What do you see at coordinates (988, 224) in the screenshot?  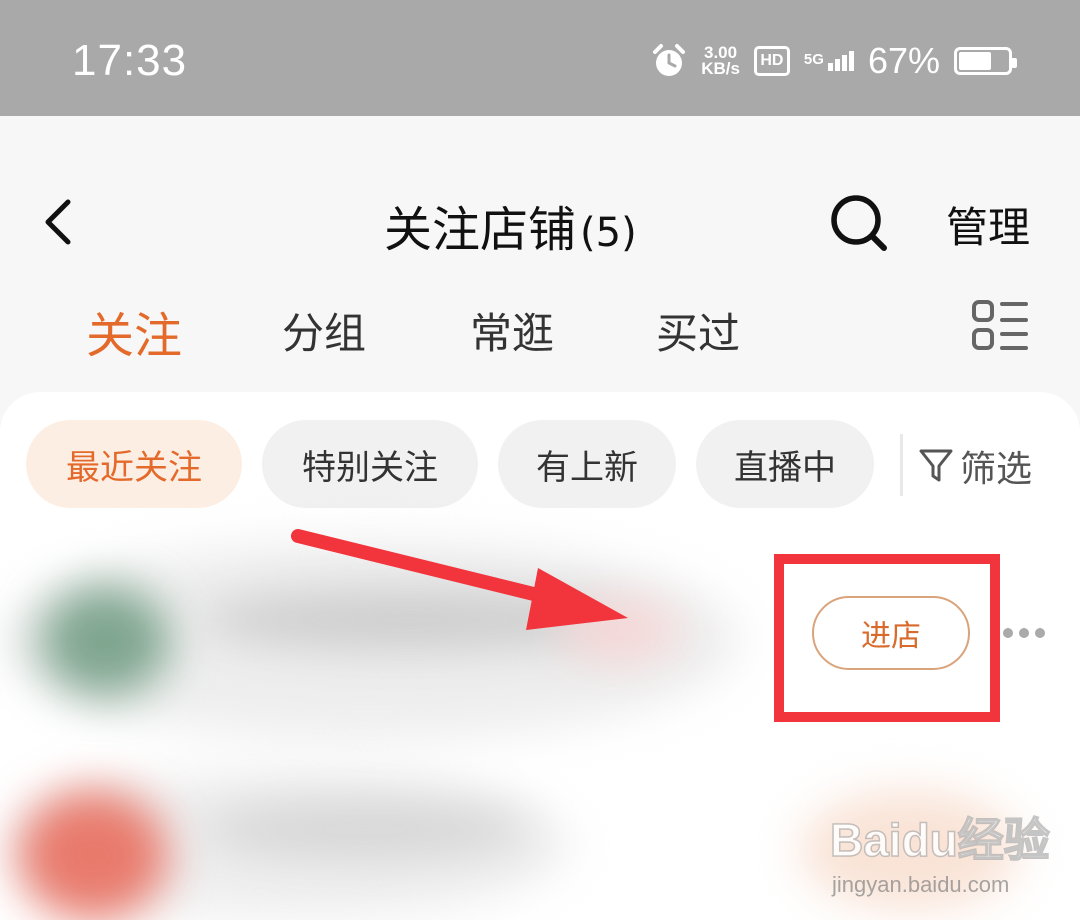 I see `manage-button: 管理` at bounding box center [988, 224].